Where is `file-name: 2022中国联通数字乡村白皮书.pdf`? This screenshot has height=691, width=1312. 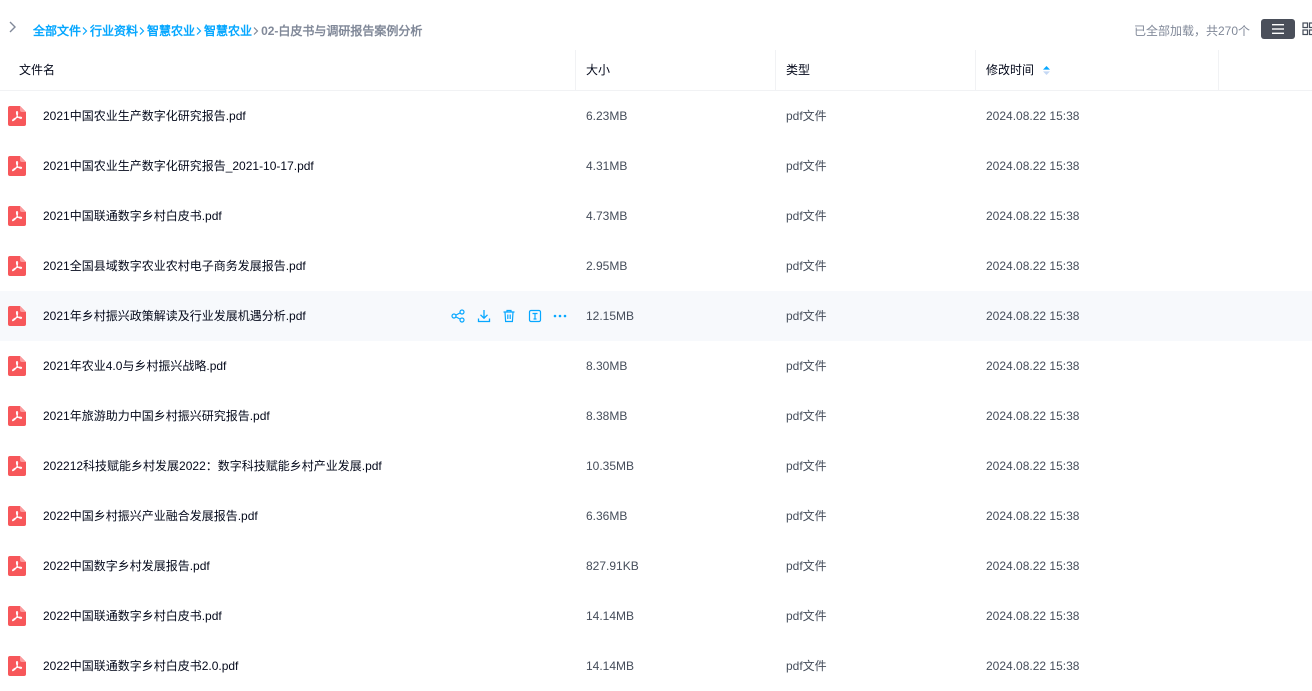
file-name: 2022中国联通数字乡村白皮书.pdf is located at coordinates (132, 616).